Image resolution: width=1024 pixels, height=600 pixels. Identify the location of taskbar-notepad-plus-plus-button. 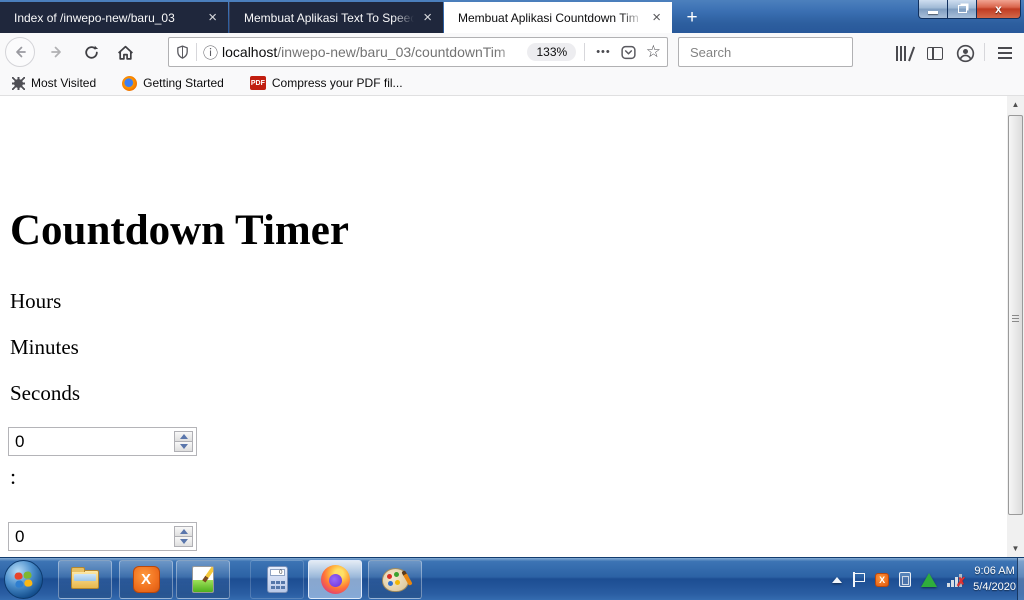
(203, 579).